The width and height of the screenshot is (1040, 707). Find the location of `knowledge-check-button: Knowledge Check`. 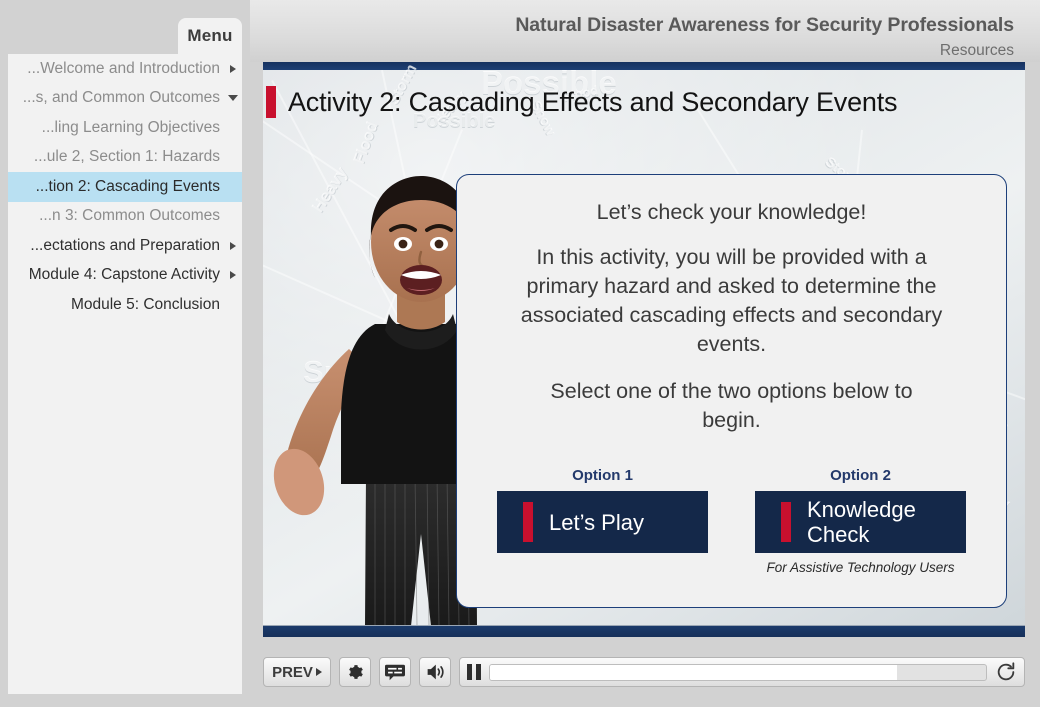

knowledge-check-button: Knowledge Check is located at coordinates (860, 522).